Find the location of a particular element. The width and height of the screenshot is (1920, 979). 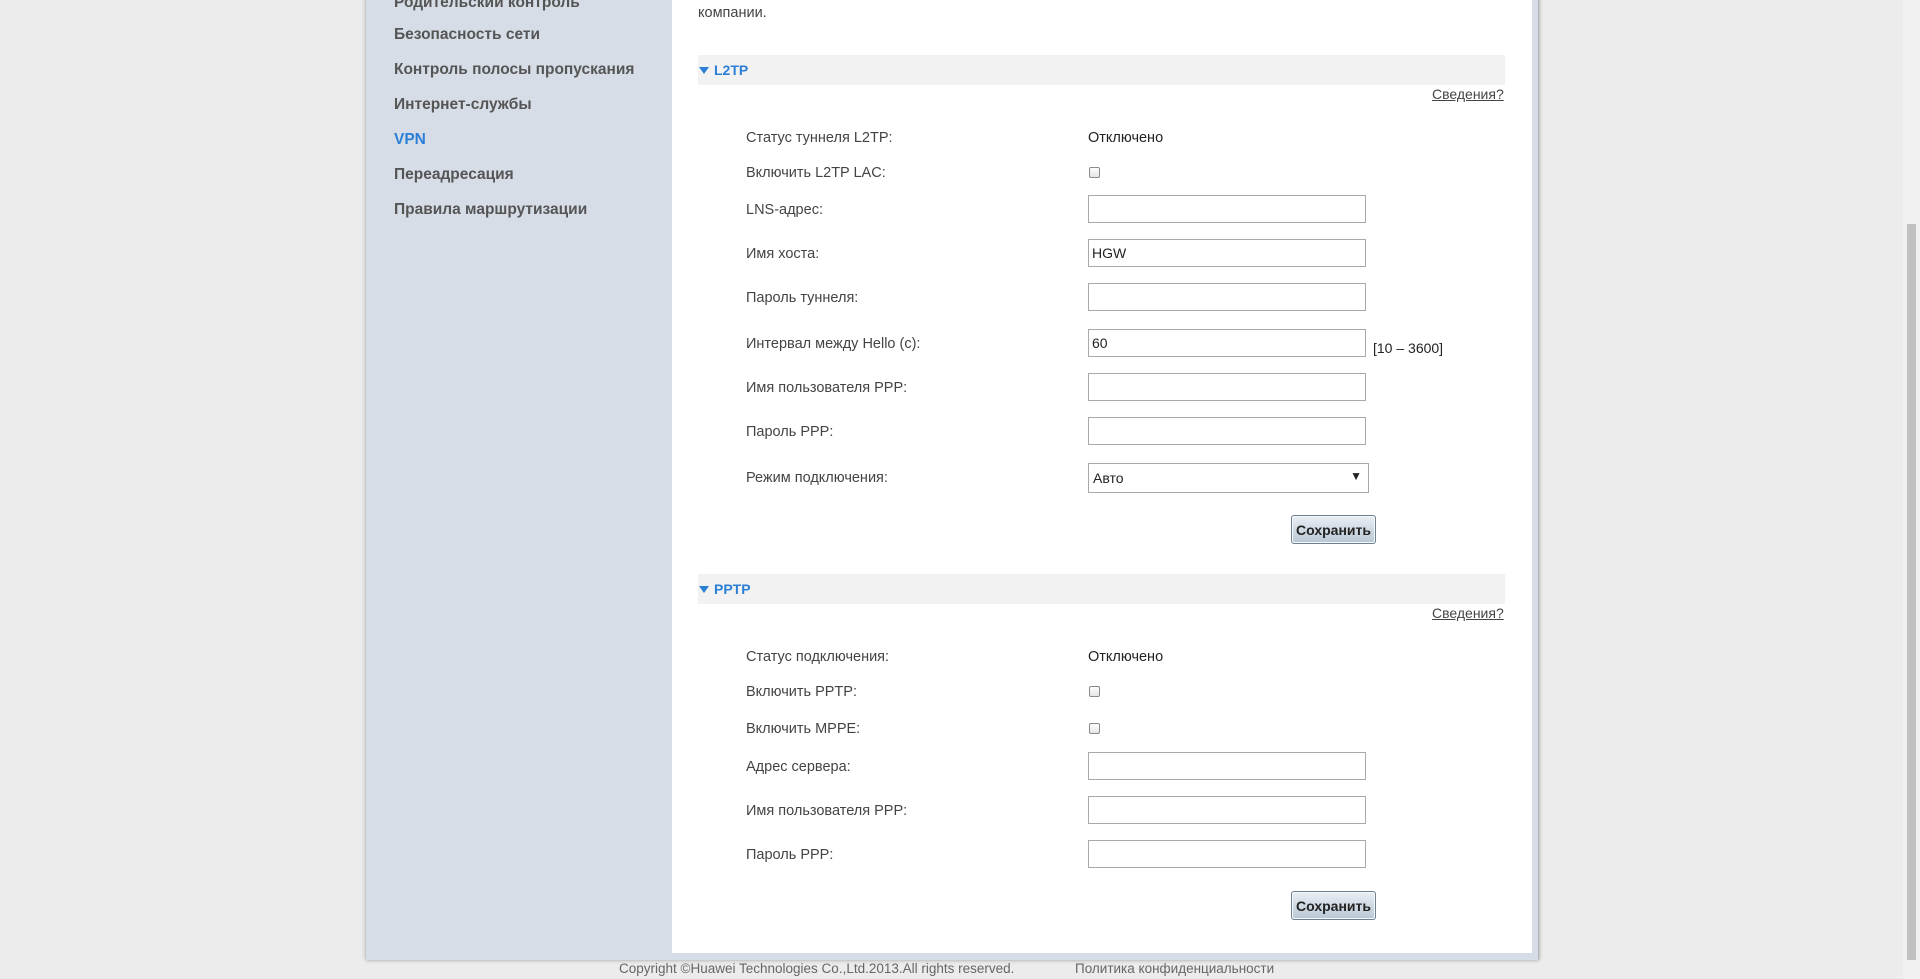

l2tp-lns-input is located at coordinates (1227, 209).